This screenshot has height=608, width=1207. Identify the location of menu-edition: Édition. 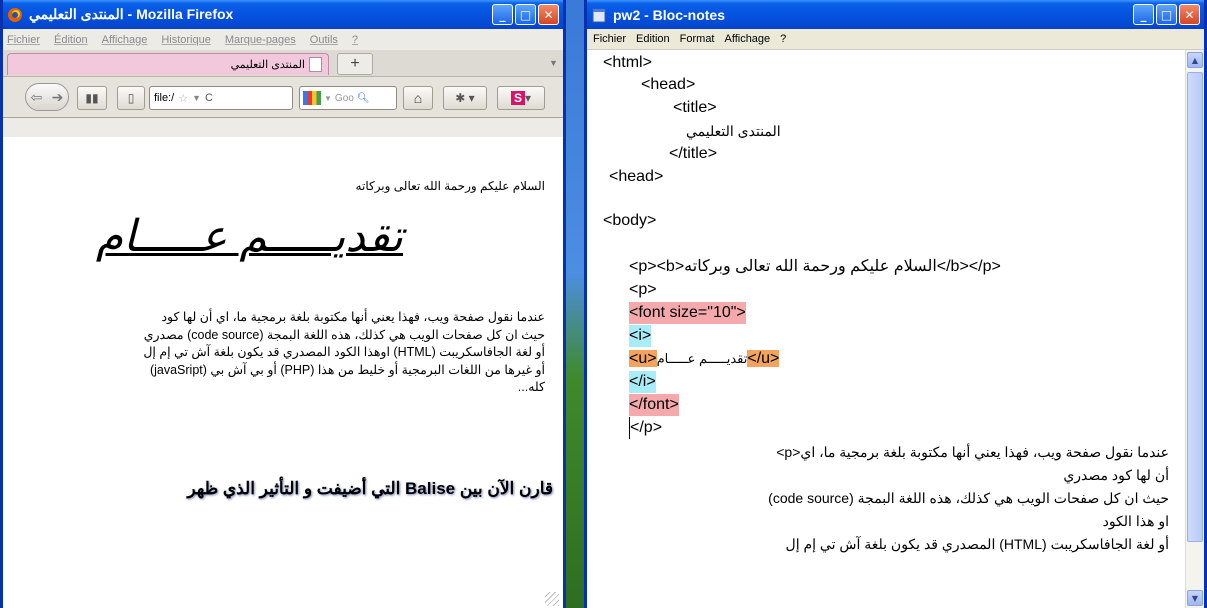
(71, 40).